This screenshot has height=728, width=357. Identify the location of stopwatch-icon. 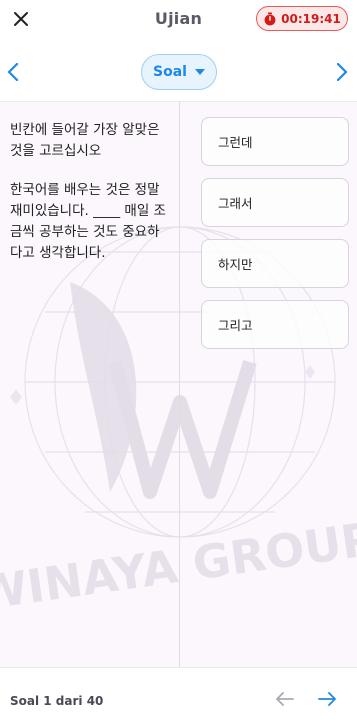
(270, 18).